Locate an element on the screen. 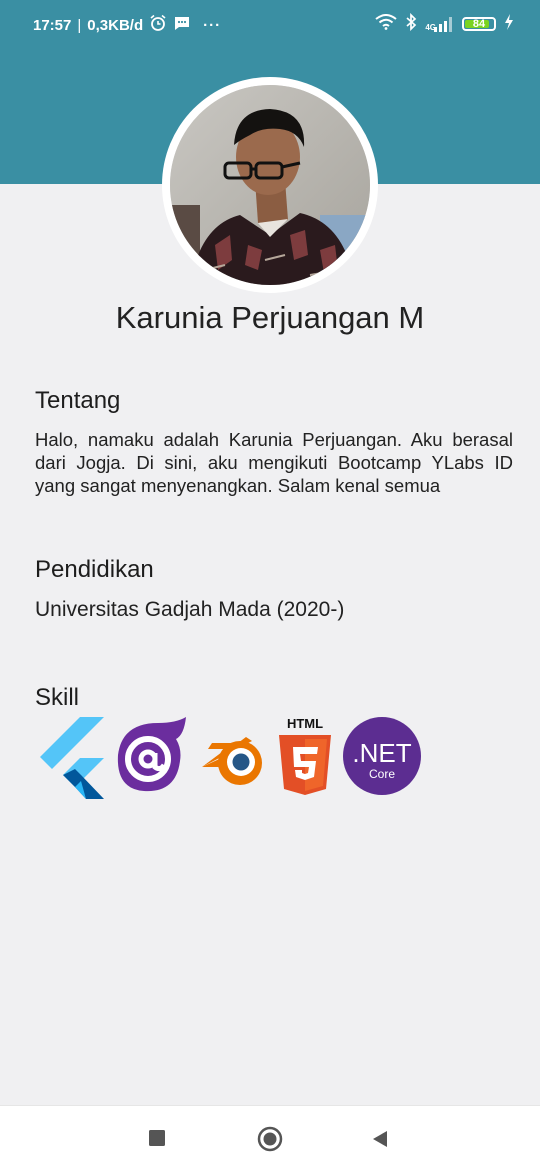 Image resolution: width=540 pixels, height=1170 pixels. triangle-back-icon is located at coordinates (380, 1139).